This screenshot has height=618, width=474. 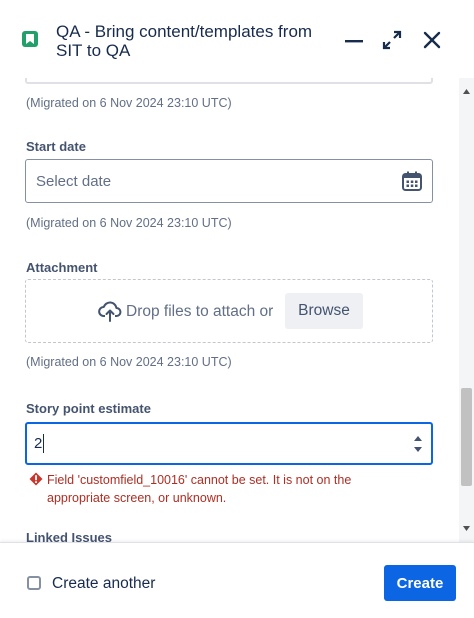 What do you see at coordinates (30, 39) in the screenshot?
I see `story-icon` at bounding box center [30, 39].